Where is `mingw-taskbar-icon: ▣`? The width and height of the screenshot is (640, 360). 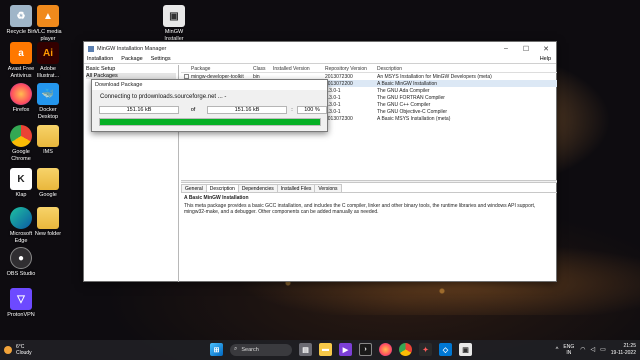 mingw-taskbar-icon: ▣ is located at coordinates (465, 349).